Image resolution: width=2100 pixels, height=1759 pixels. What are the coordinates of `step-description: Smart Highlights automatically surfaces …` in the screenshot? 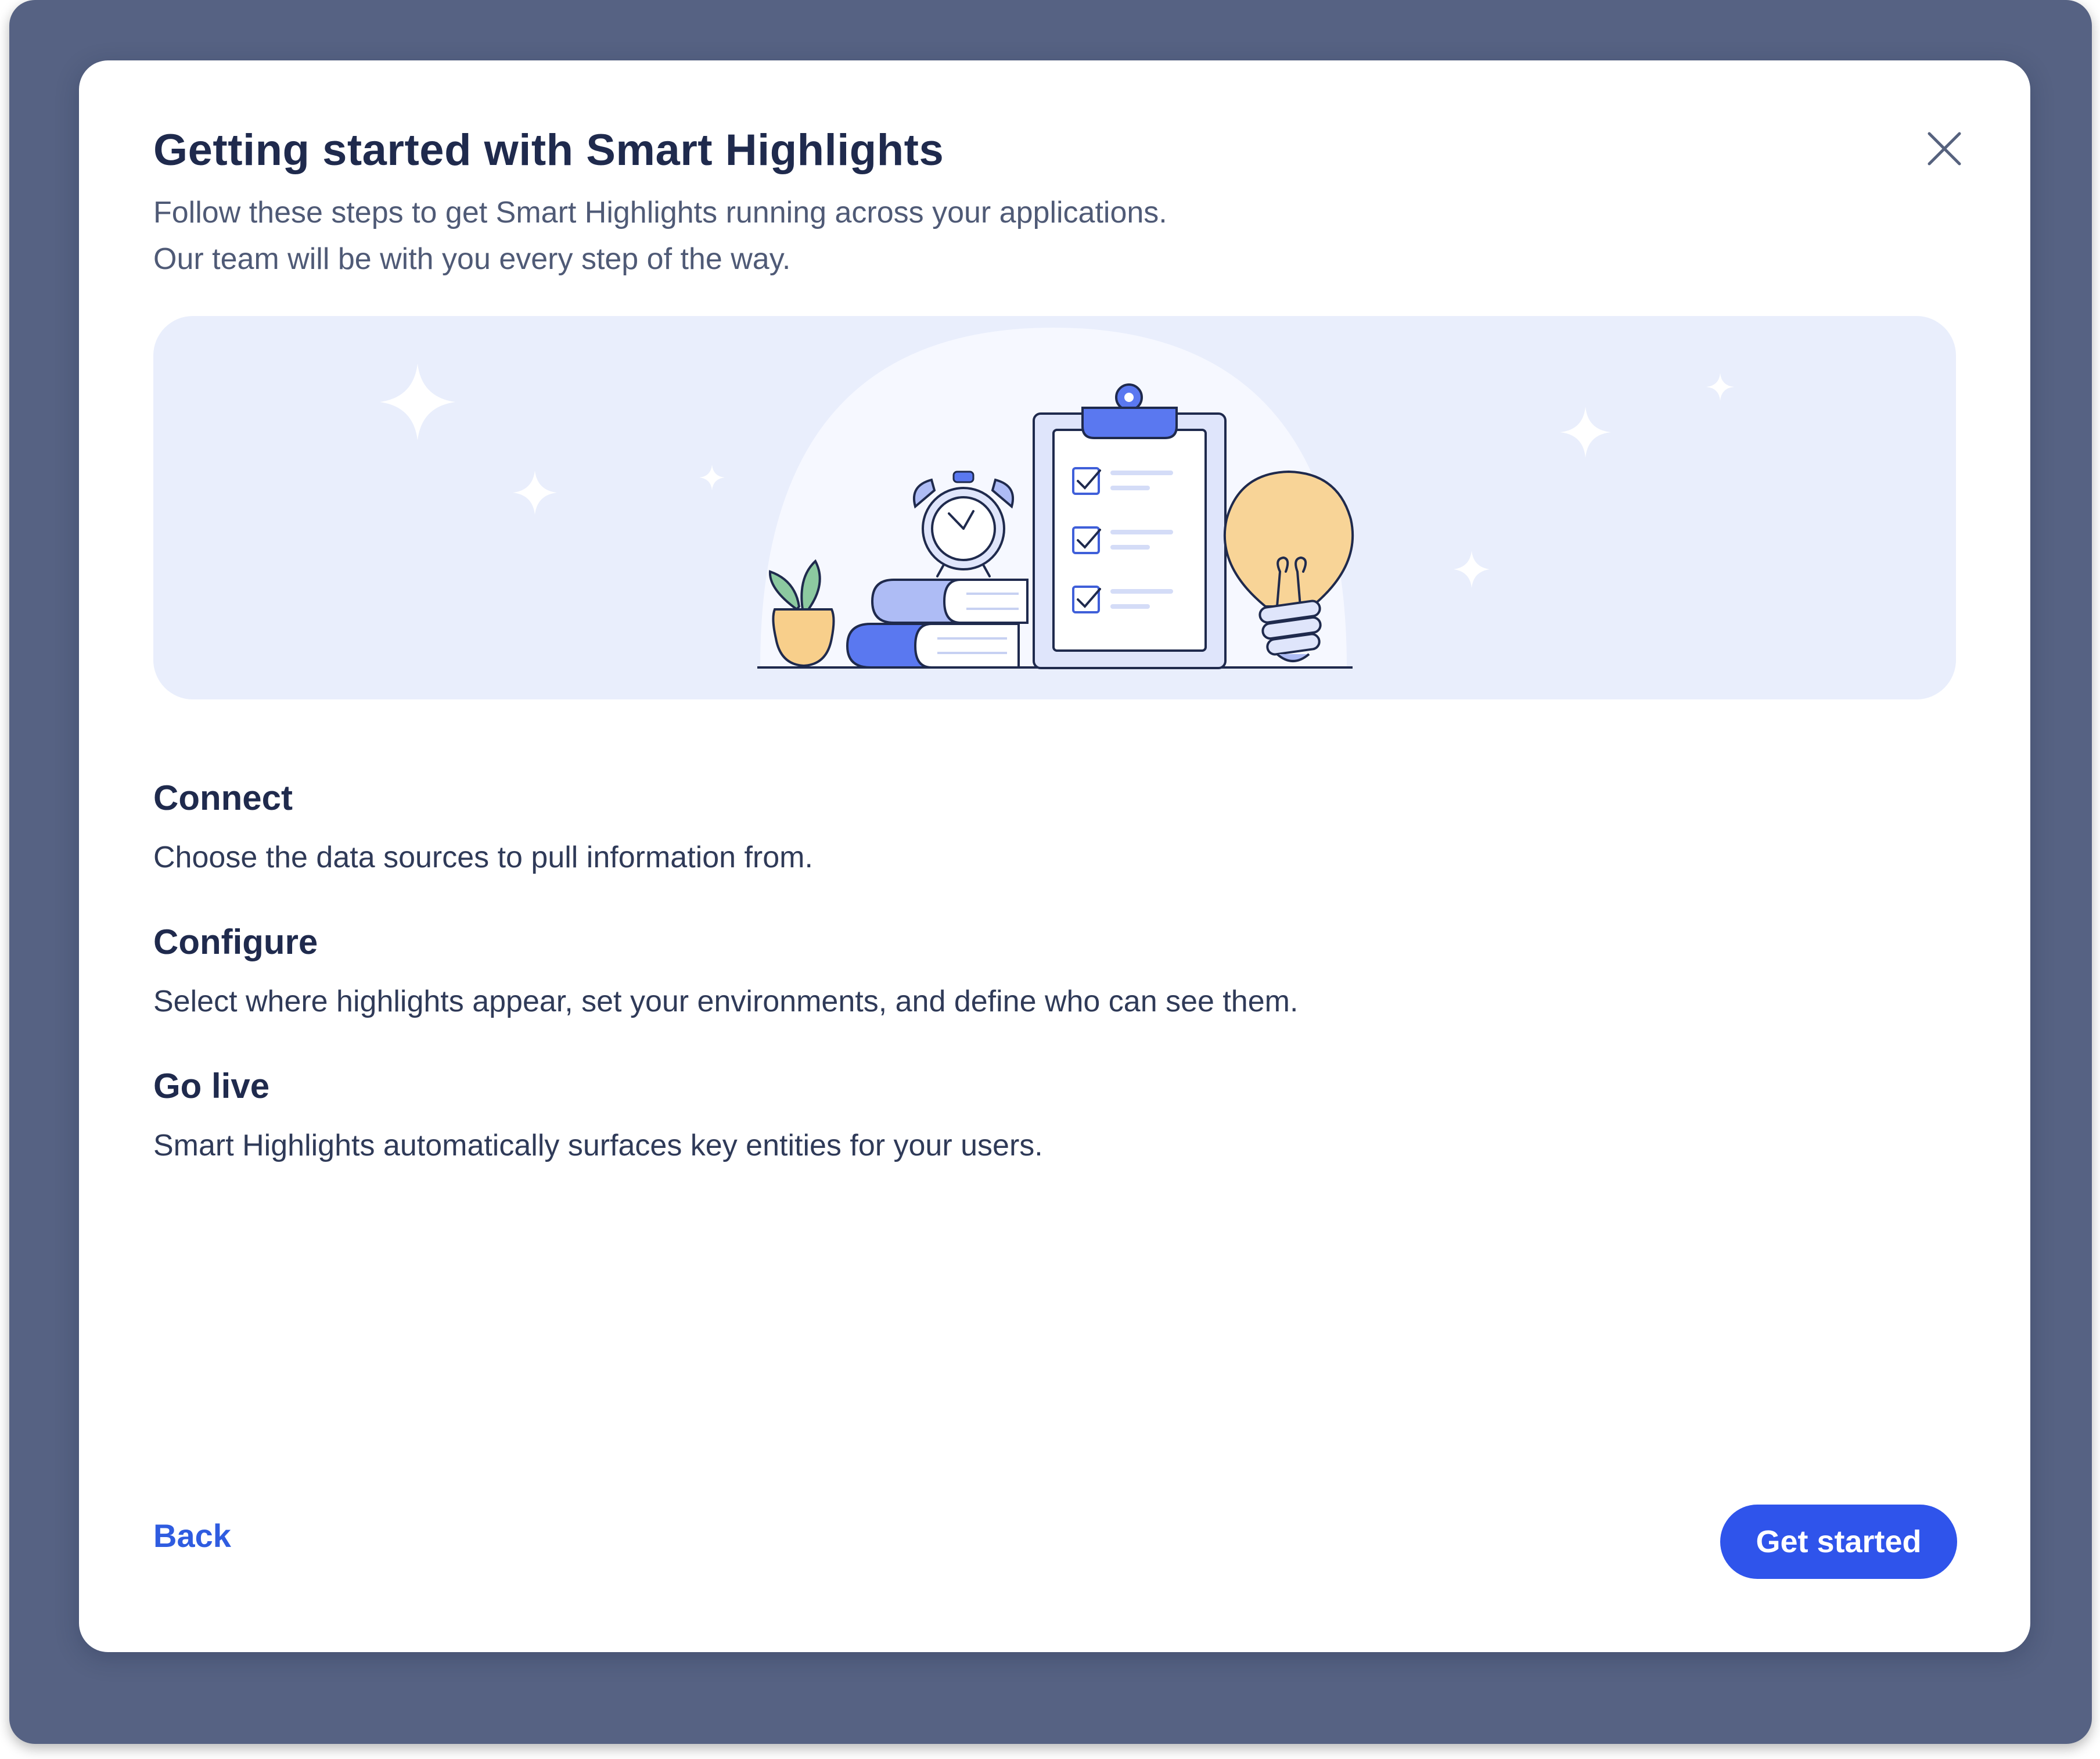 It's located at (598, 1145).